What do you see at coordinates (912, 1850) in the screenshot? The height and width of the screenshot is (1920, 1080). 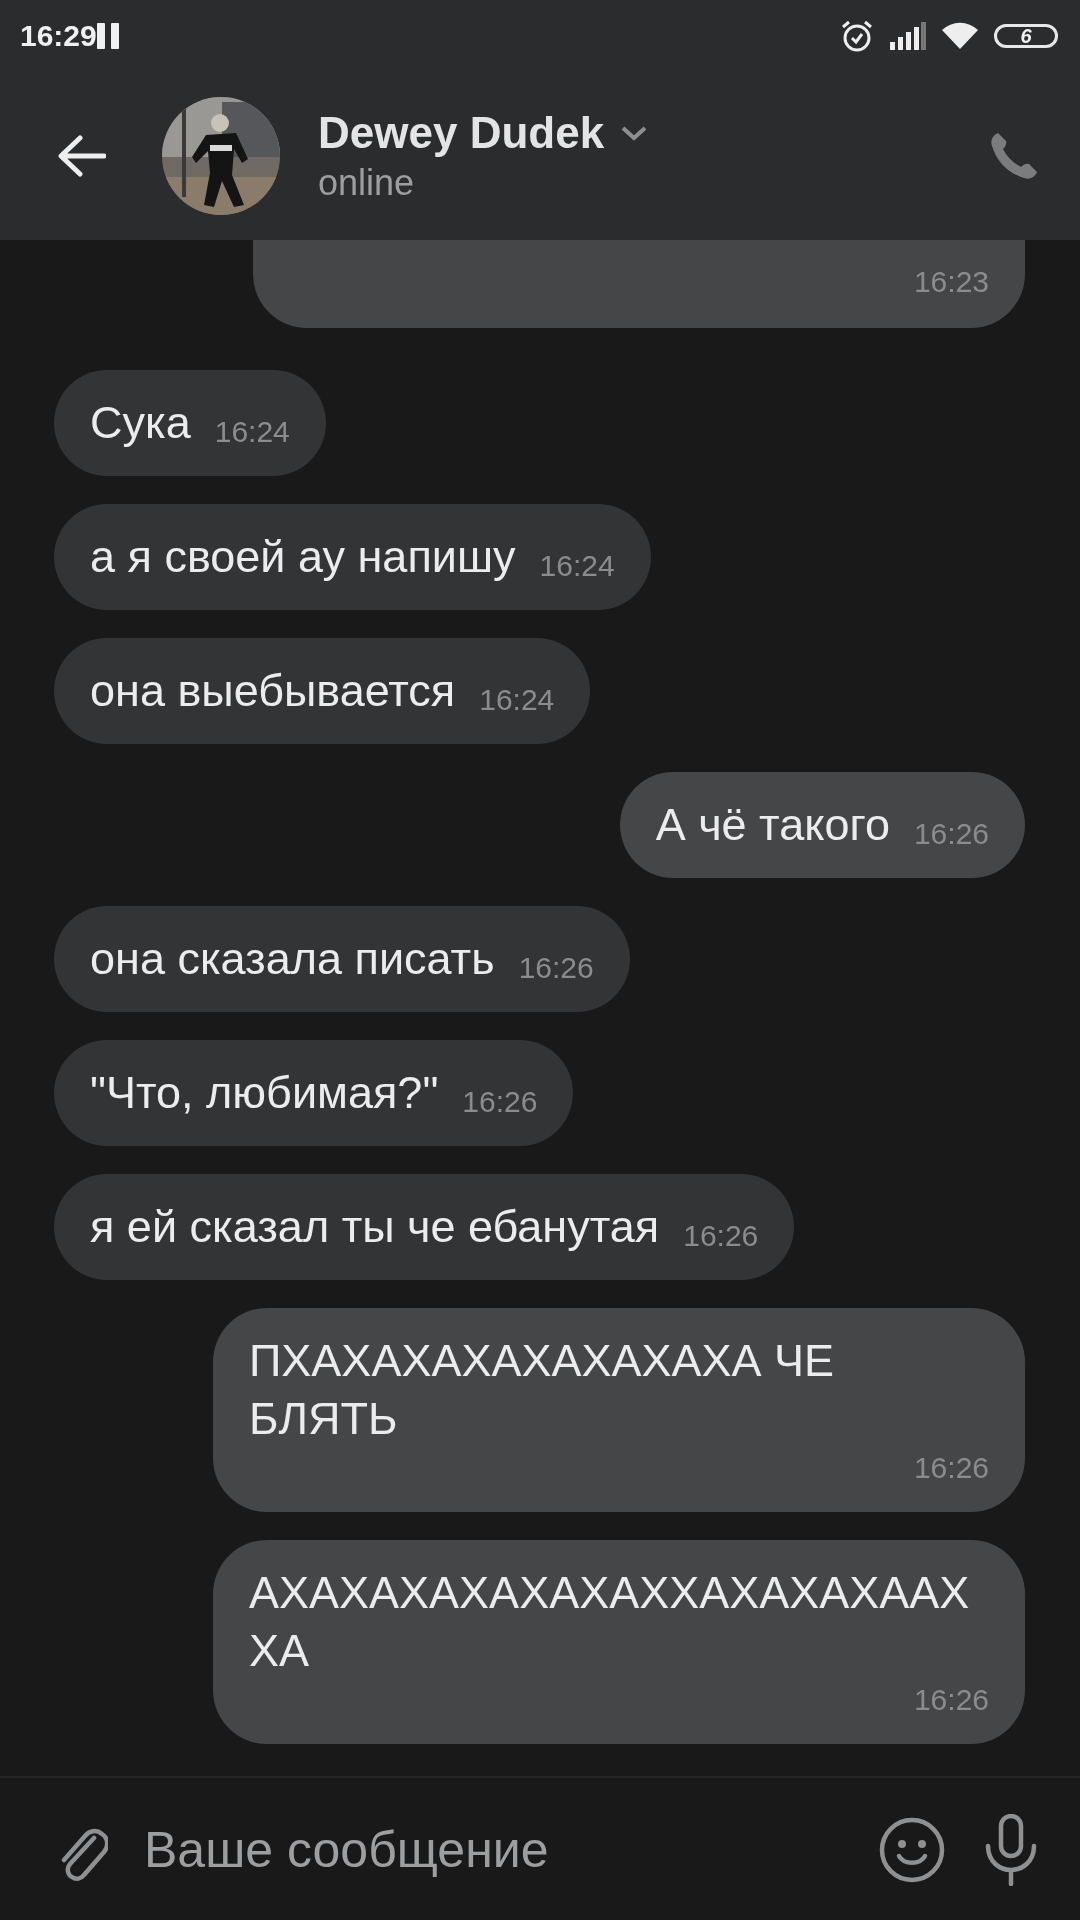 I see `emoji-icon` at bounding box center [912, 1850].